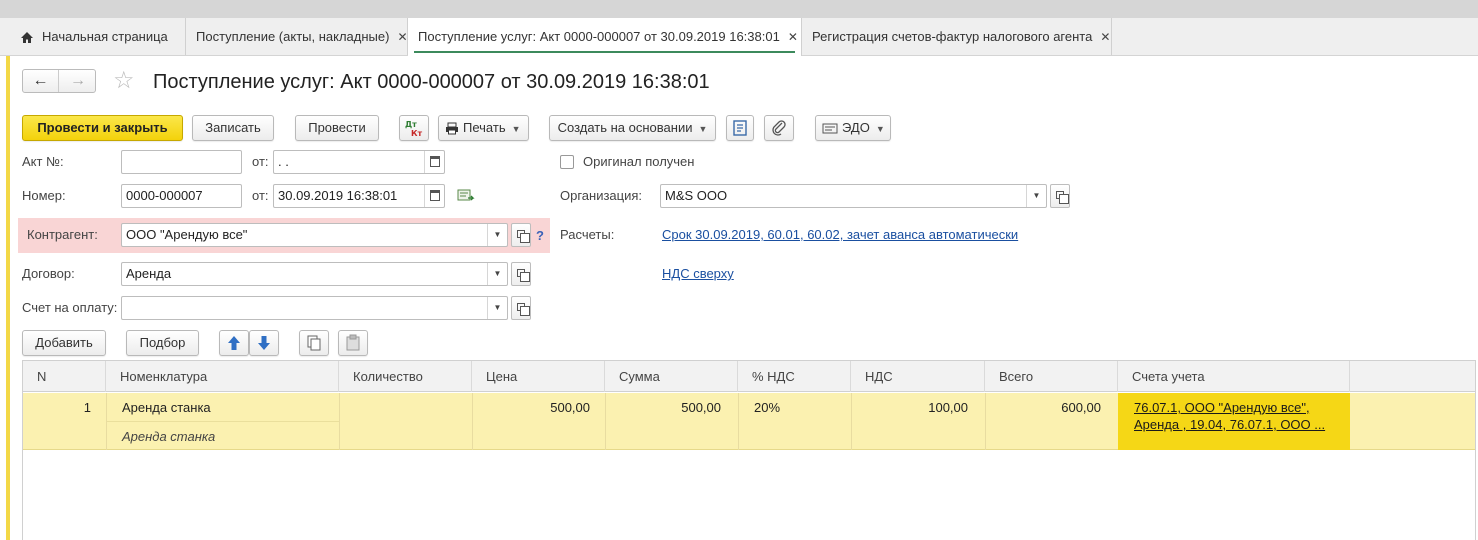  Describe the element at coordinates (64, 343) in the screenshot. I see `add-row-button: Добавить` at that location.